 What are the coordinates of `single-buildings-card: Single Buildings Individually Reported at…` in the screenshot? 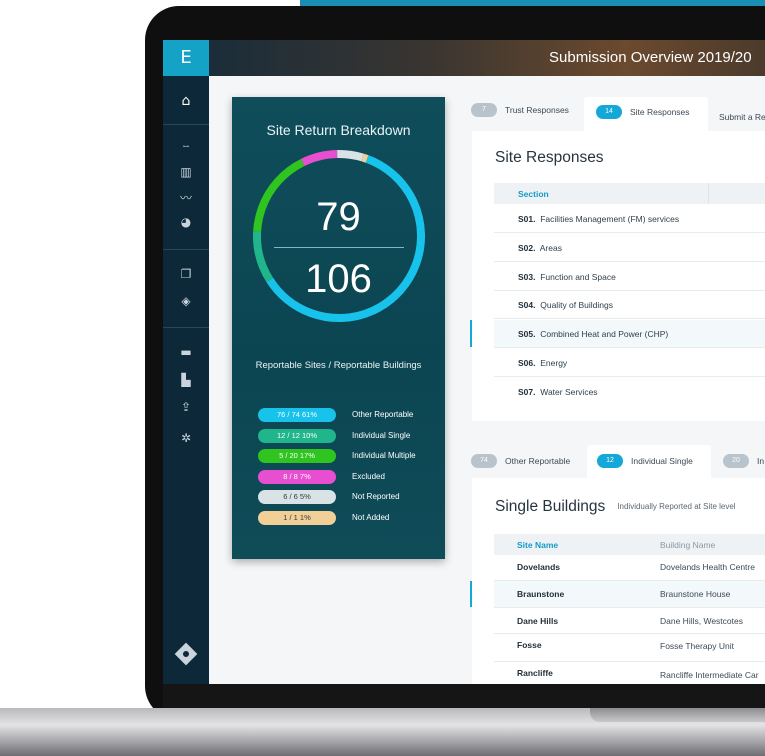 It's located at (617, 581).